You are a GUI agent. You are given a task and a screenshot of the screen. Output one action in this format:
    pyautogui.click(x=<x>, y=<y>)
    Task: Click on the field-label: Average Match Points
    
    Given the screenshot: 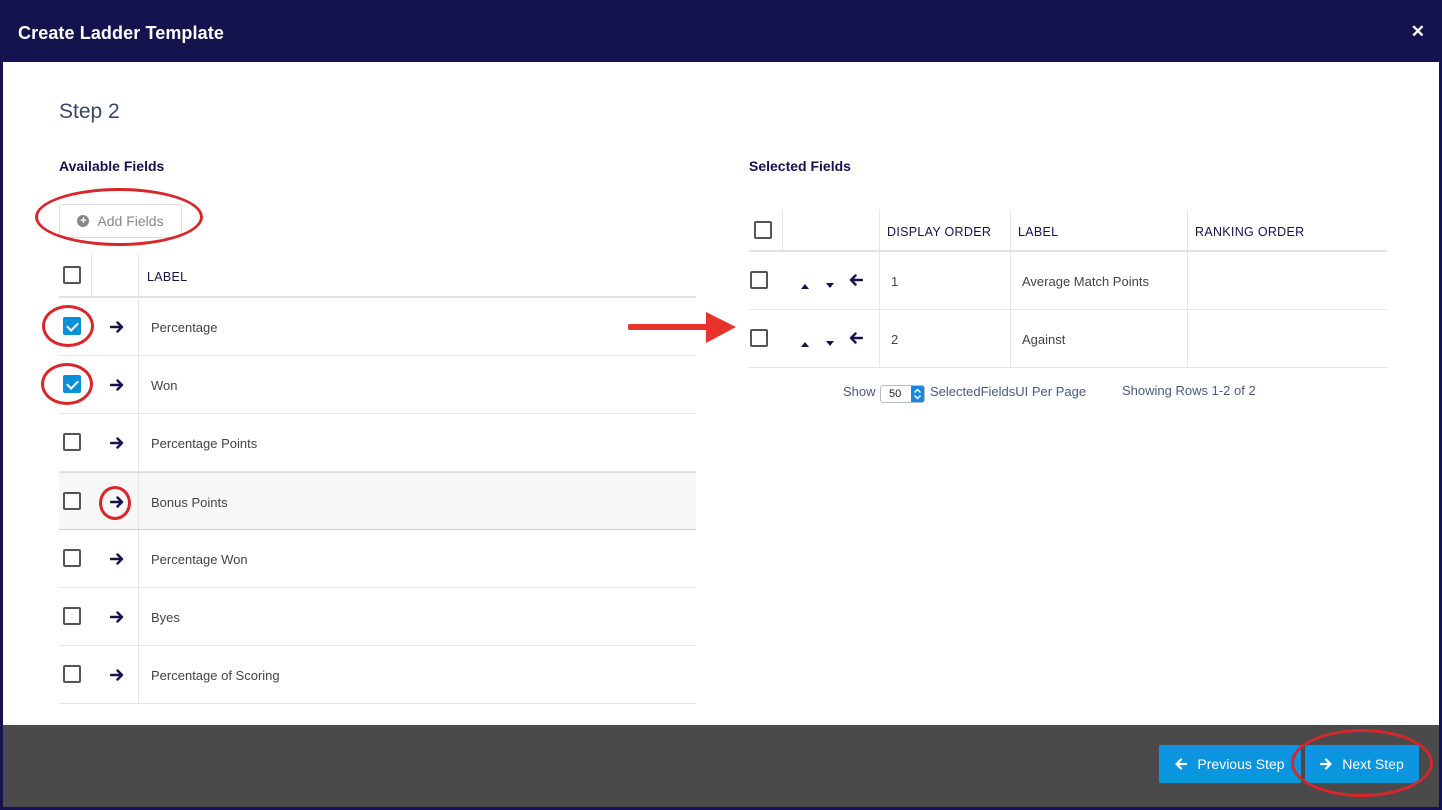 What is the action you would take?
    pyautogui.click(x=1085, y=281)
    